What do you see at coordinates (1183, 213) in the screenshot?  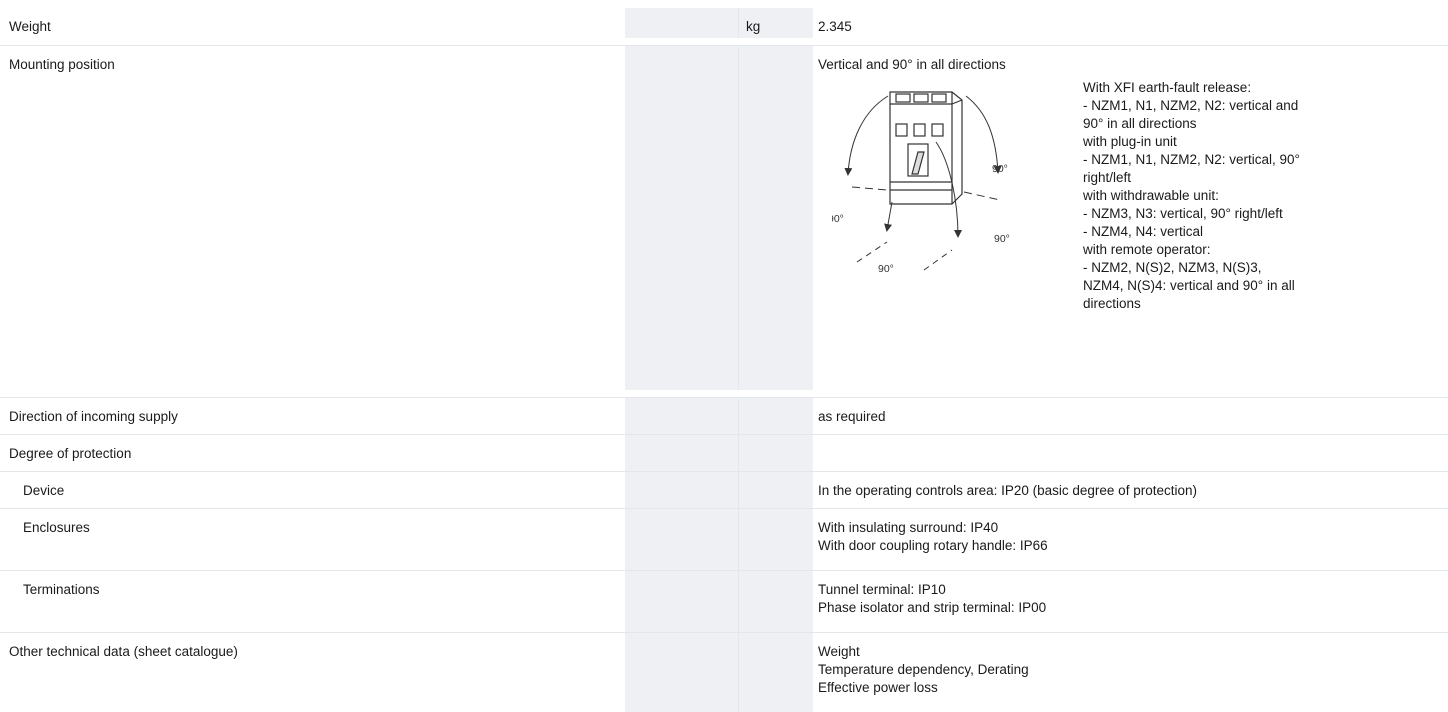 I see `note-line: - NZM3, N3: vertical, 90° right/left` at bounding box center [1183, 213].